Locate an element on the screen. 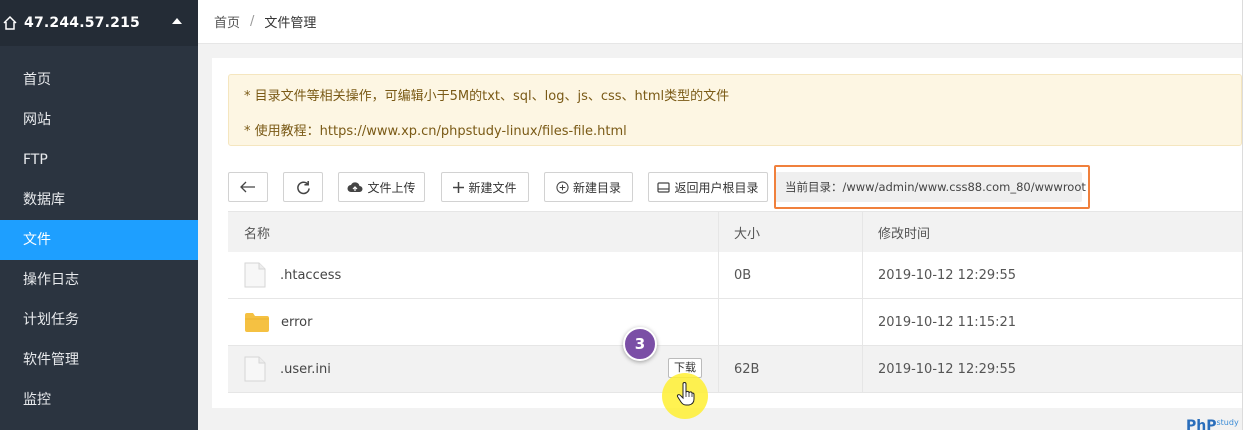 This screenshot has width=1252, height=438. home-icon is located at coordinates (10, 22).